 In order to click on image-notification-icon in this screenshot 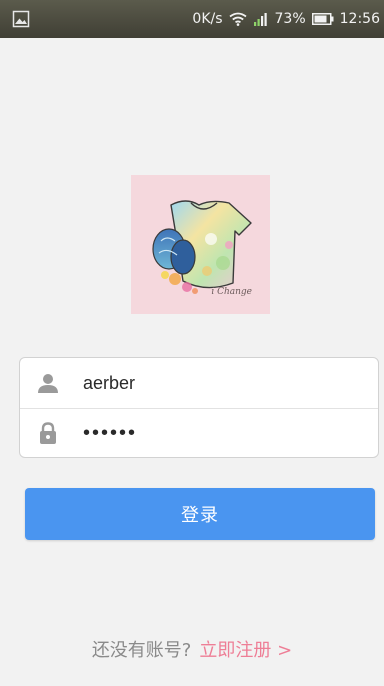, I will do `click(21, 19)`.